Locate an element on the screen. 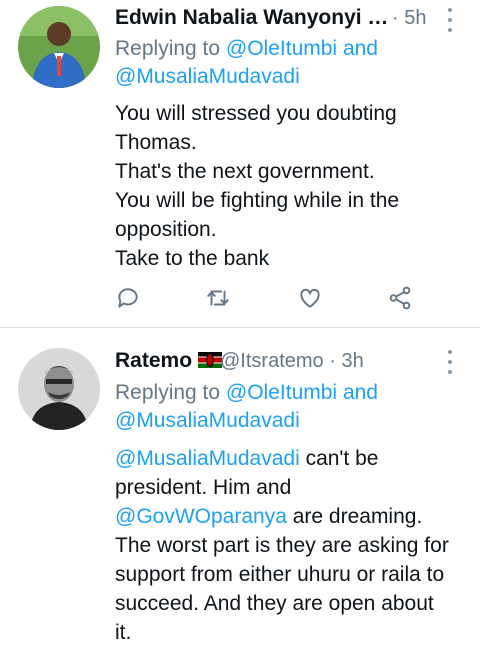  retweet-button is located at coordinates (220, 300).